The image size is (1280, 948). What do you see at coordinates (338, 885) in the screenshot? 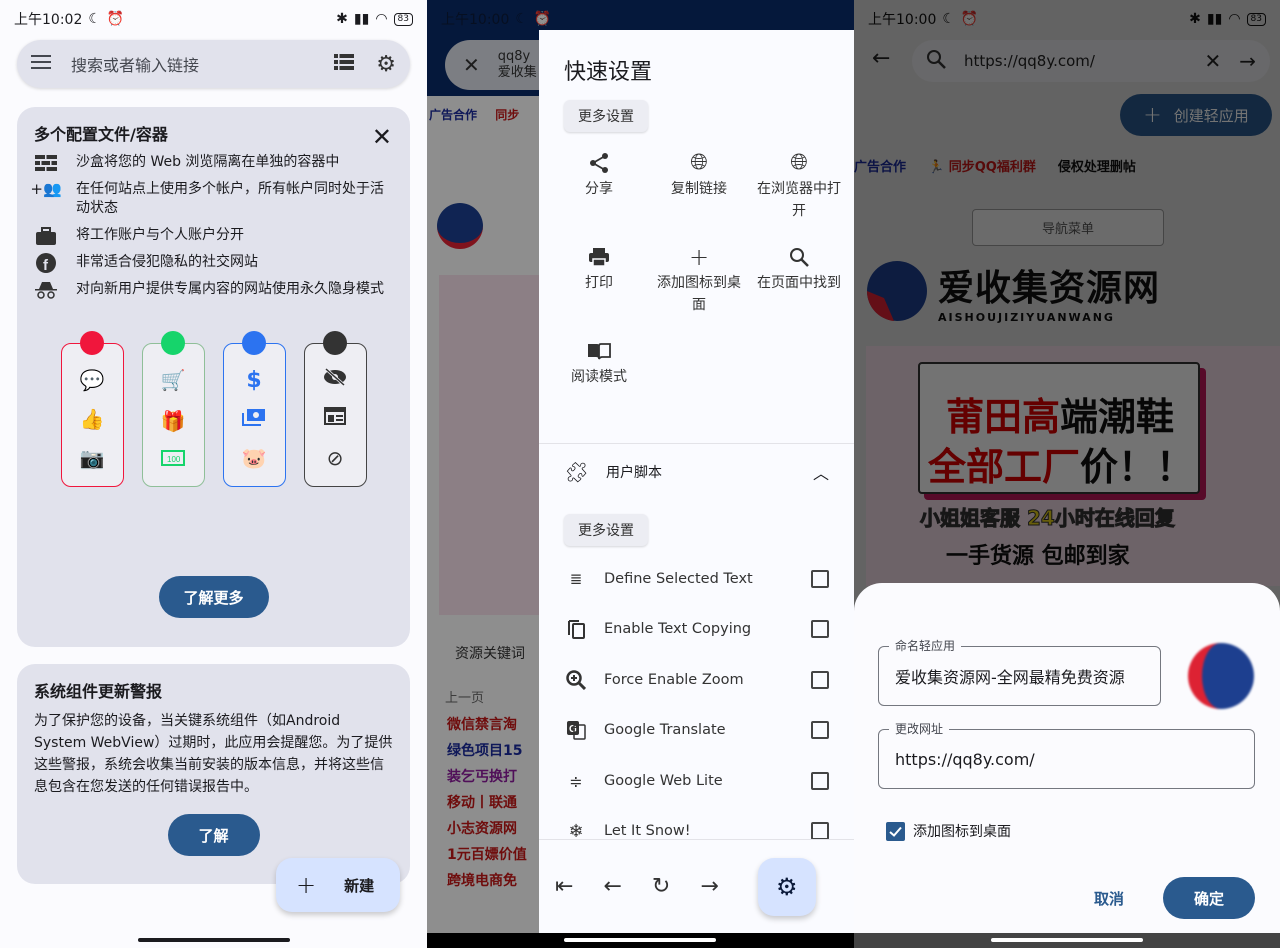
I see `new-fab-button: + 新建` at bounding box center [338, 885].